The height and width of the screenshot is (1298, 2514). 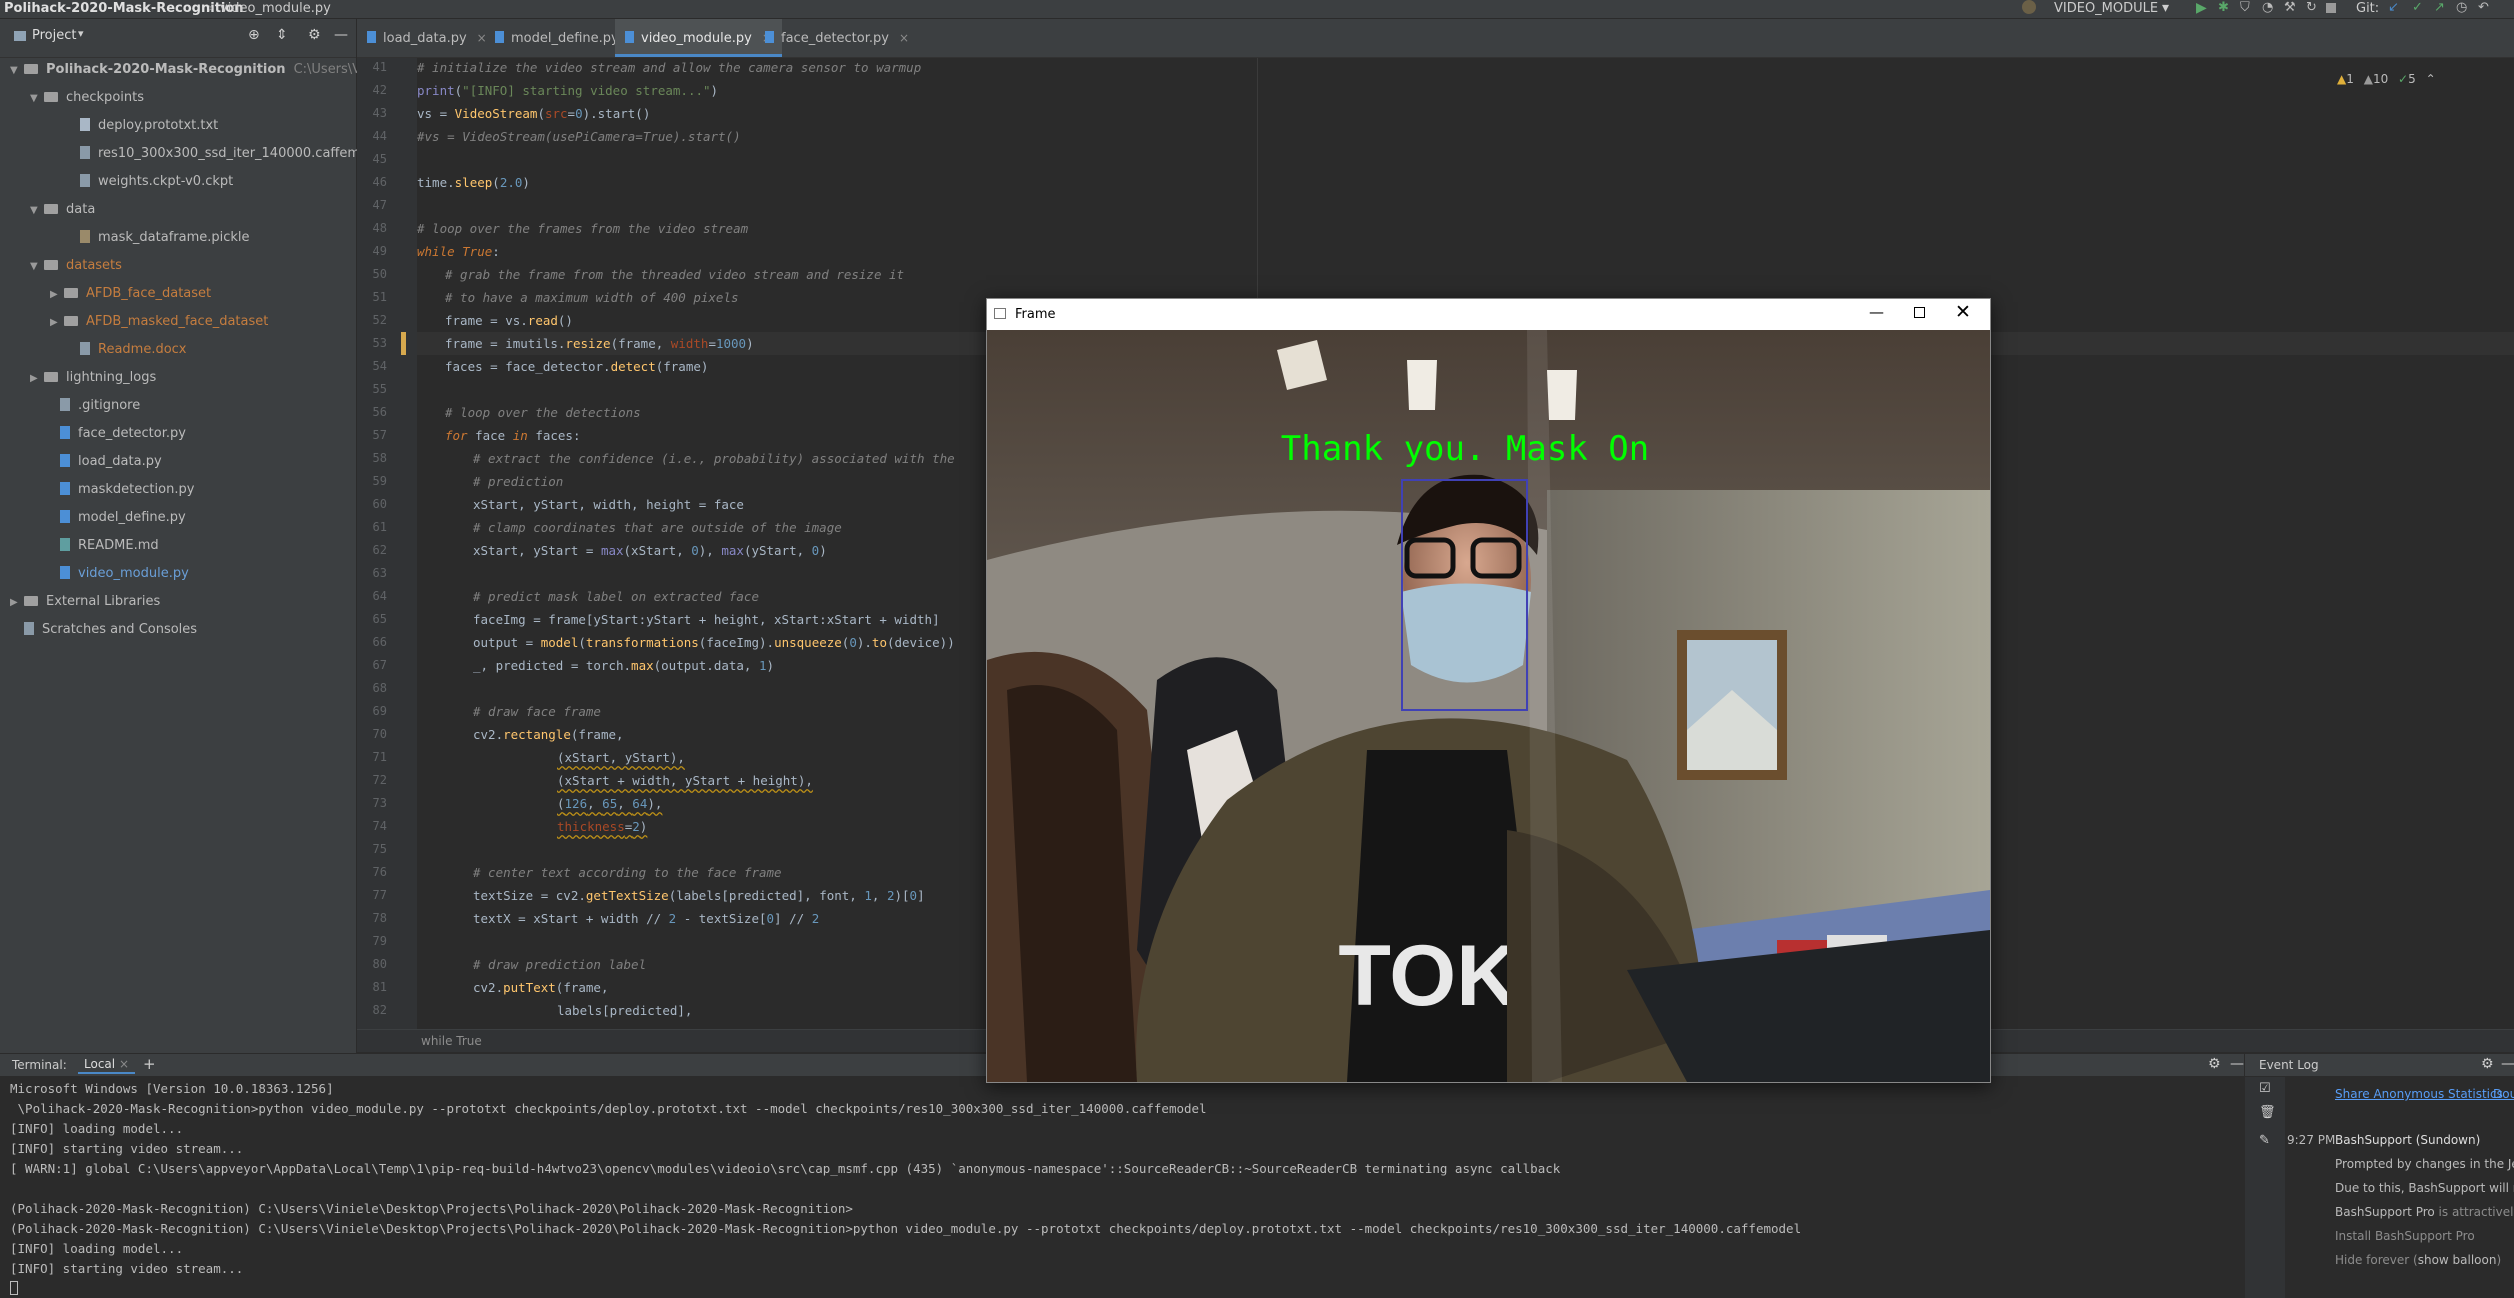 What do you see at coordinates (451, 1041) in the screenshot?
I see `code-breadcrumb: while True` at bounding box center [451, 1041].